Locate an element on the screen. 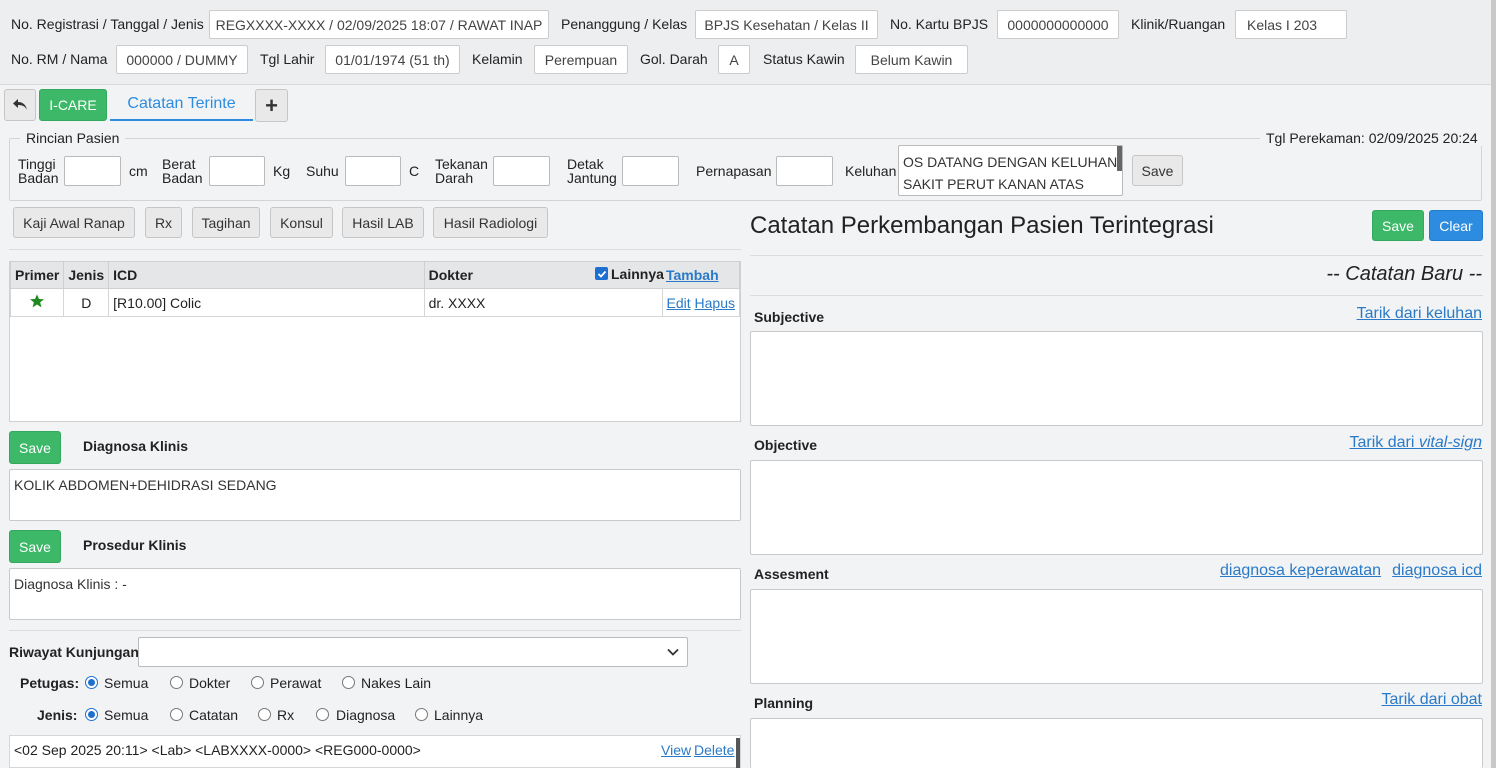 This screenshot has width=1496, height=768. lahir-value: 01/01/1974 (51 th) is located at coordinates (392, 59).